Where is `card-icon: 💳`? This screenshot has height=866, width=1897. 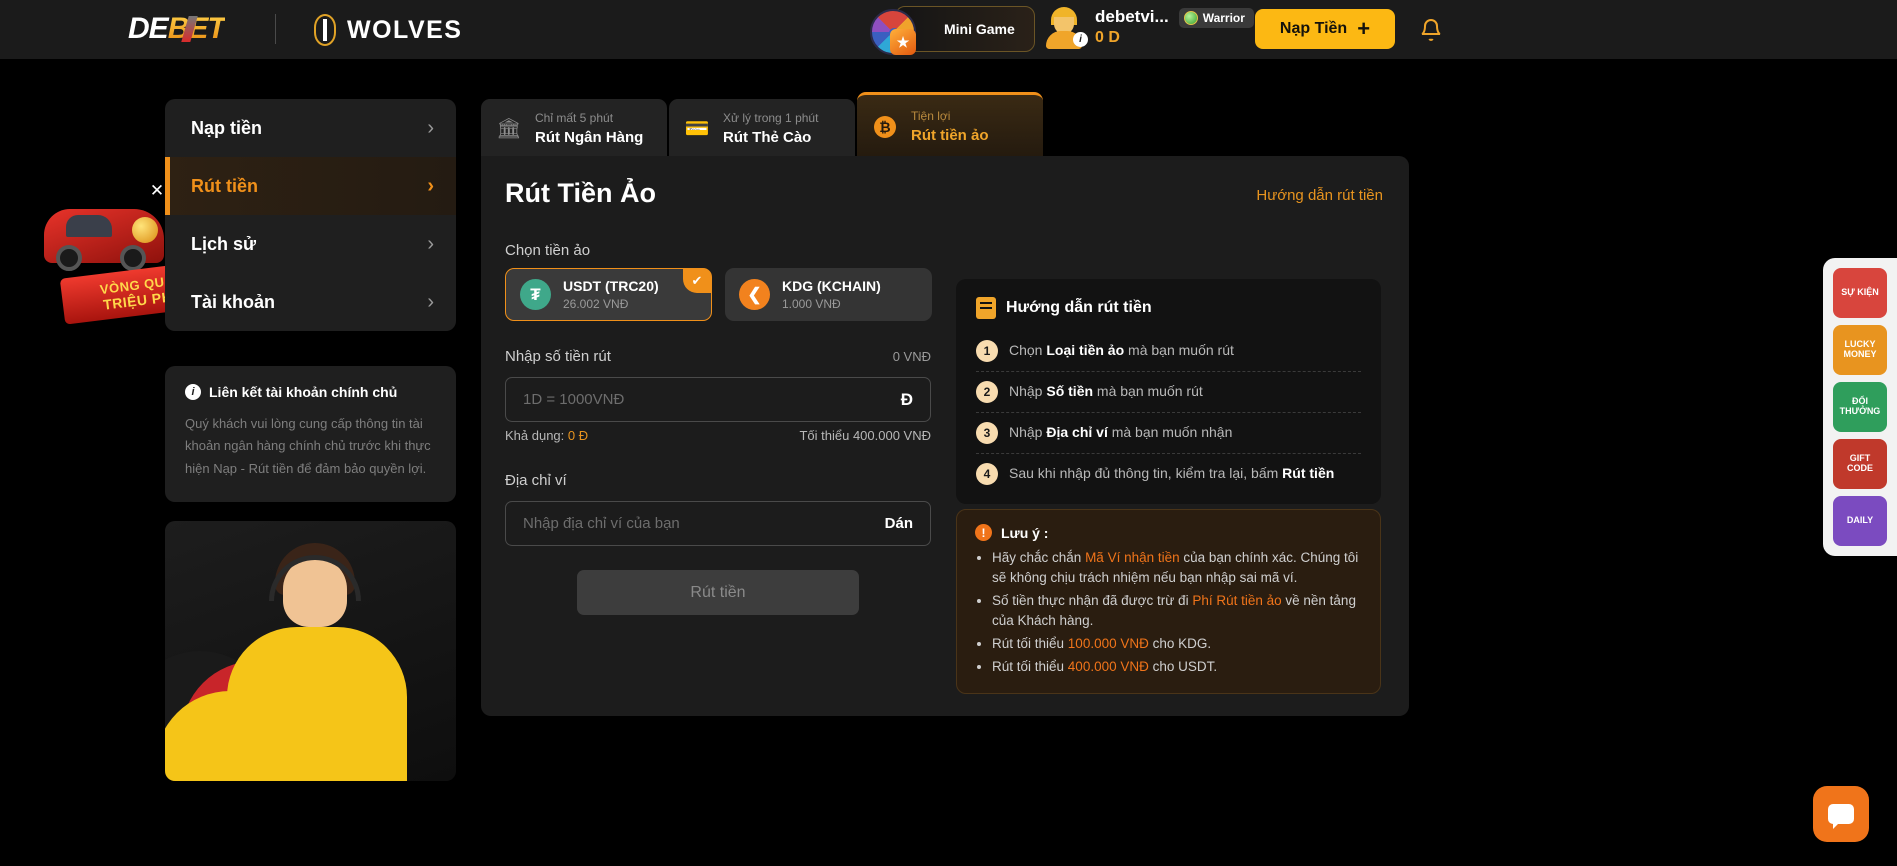
card-icon: 💳 is located at coordinates (697, 129).